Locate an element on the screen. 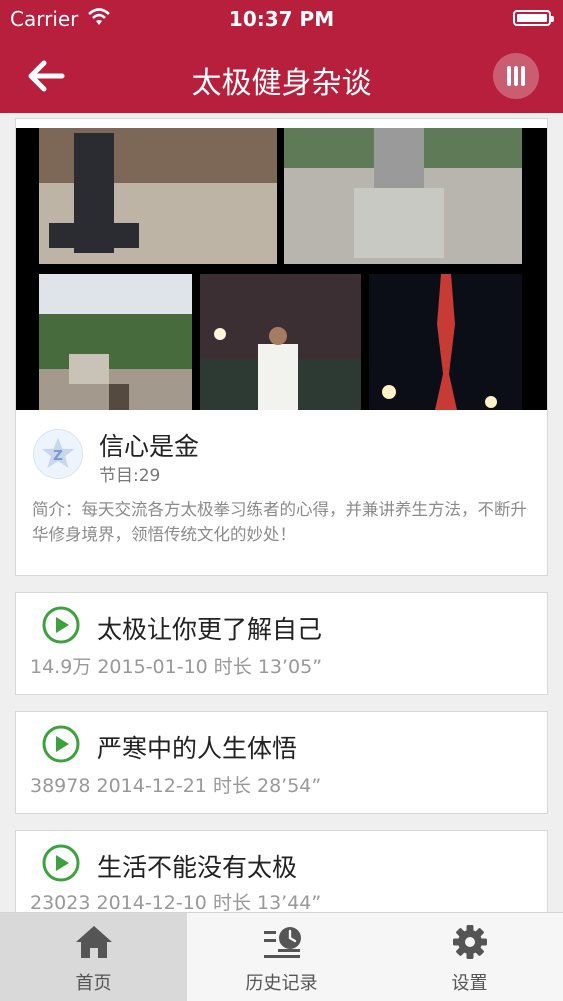  status-bar: Carrier 10:37 PM is located at coordinates (281, 19).